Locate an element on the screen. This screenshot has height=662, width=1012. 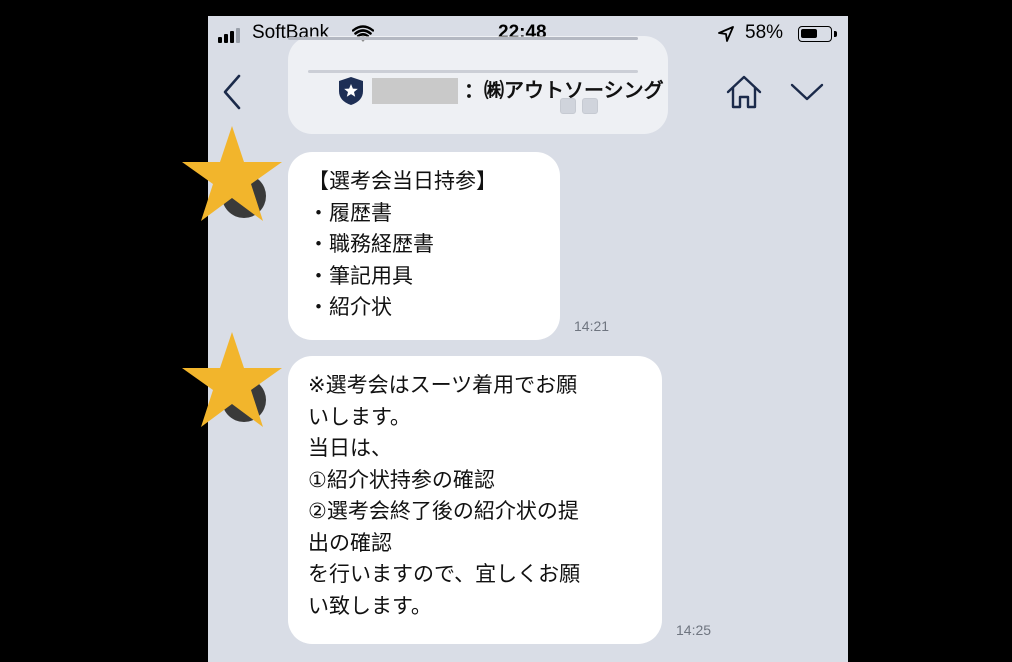
battery-tip is located at coordinates (835, 34).